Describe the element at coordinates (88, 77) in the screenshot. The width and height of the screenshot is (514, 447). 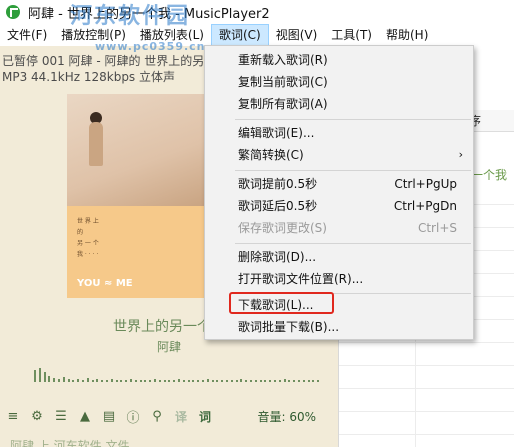
I see `audio-format: MP3 44.1kHz 128kbps 立体声` at that location.